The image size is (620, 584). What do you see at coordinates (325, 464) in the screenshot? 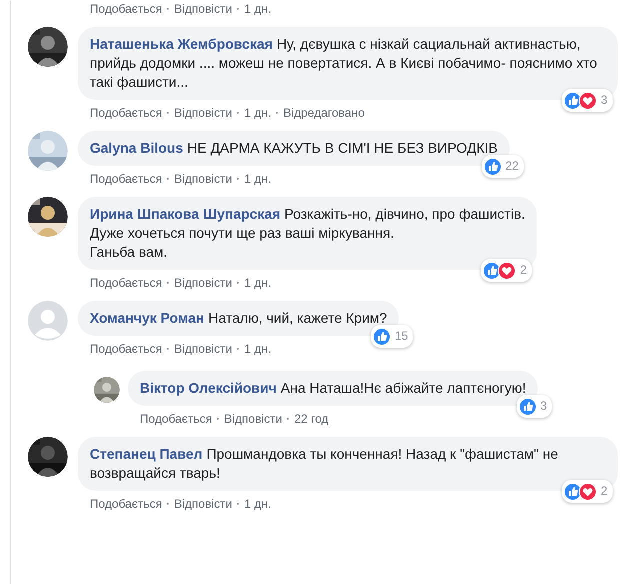
I see `comment-text: Степанец Павел Прошмандовка ты конченная! Назад к "фашистам" не возвращайся тварь!` at bounding box center [325, 464].